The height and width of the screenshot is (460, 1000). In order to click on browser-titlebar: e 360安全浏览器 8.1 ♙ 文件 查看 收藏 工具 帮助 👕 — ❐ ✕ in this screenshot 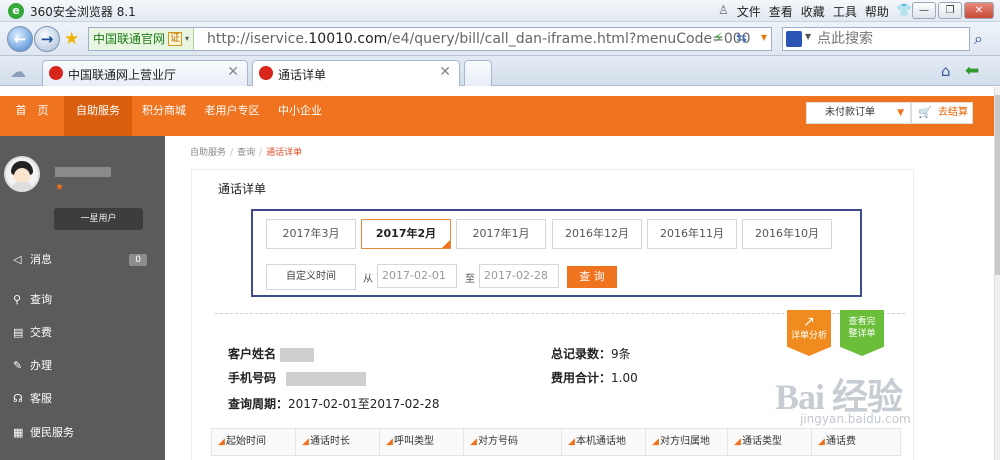, I will do `click(500, 11)`.